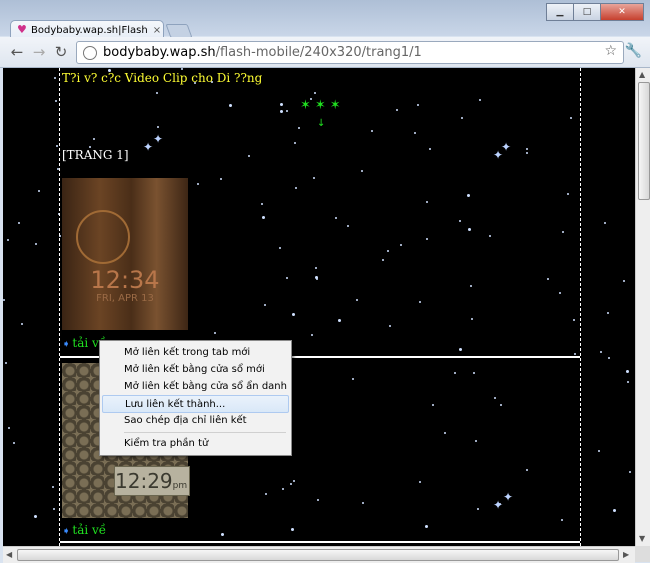 Image resolution: width=650 pixels, height=563 pixels. I want to click on download-link-2: ➧ tải về, so click(84, 530).